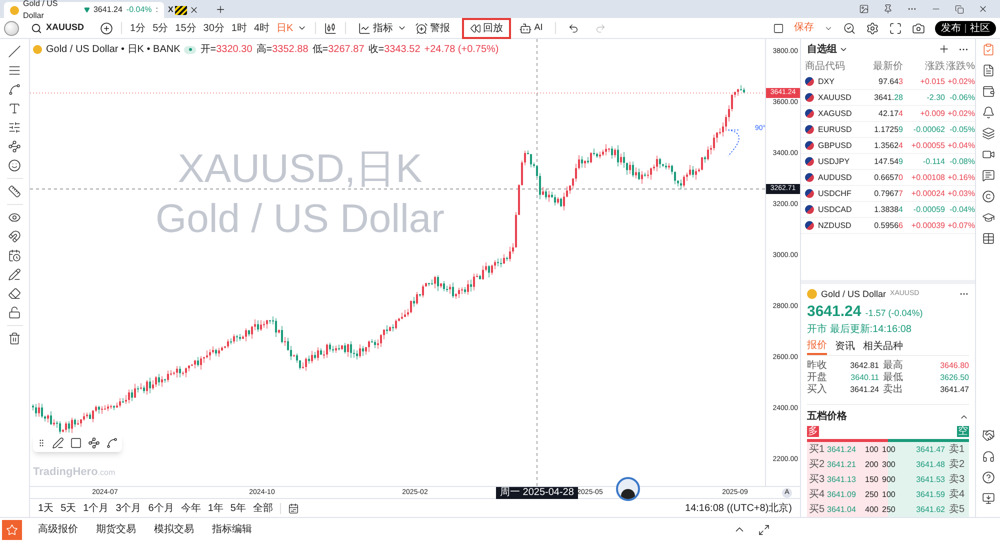 The image size is (1000, 541). I want to click on column-header: 涨跌%, so click(960, 66).